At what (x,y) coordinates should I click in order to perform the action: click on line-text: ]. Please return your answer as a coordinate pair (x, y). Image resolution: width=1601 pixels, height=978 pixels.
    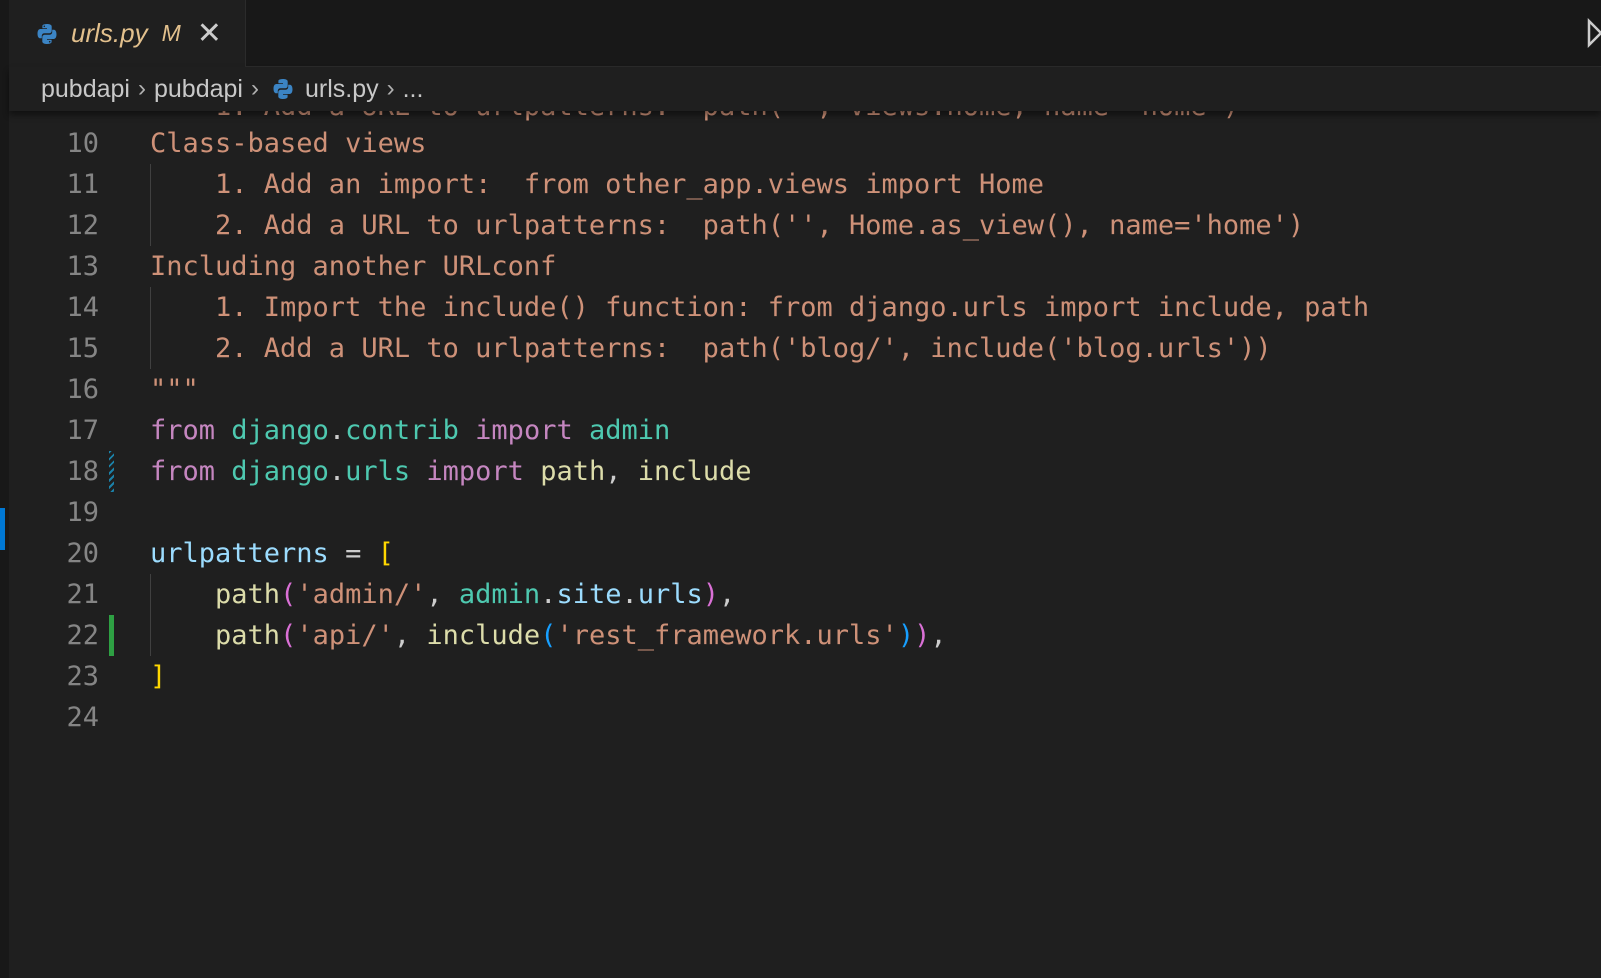
    Looking at the image, I should click on (158, 676).